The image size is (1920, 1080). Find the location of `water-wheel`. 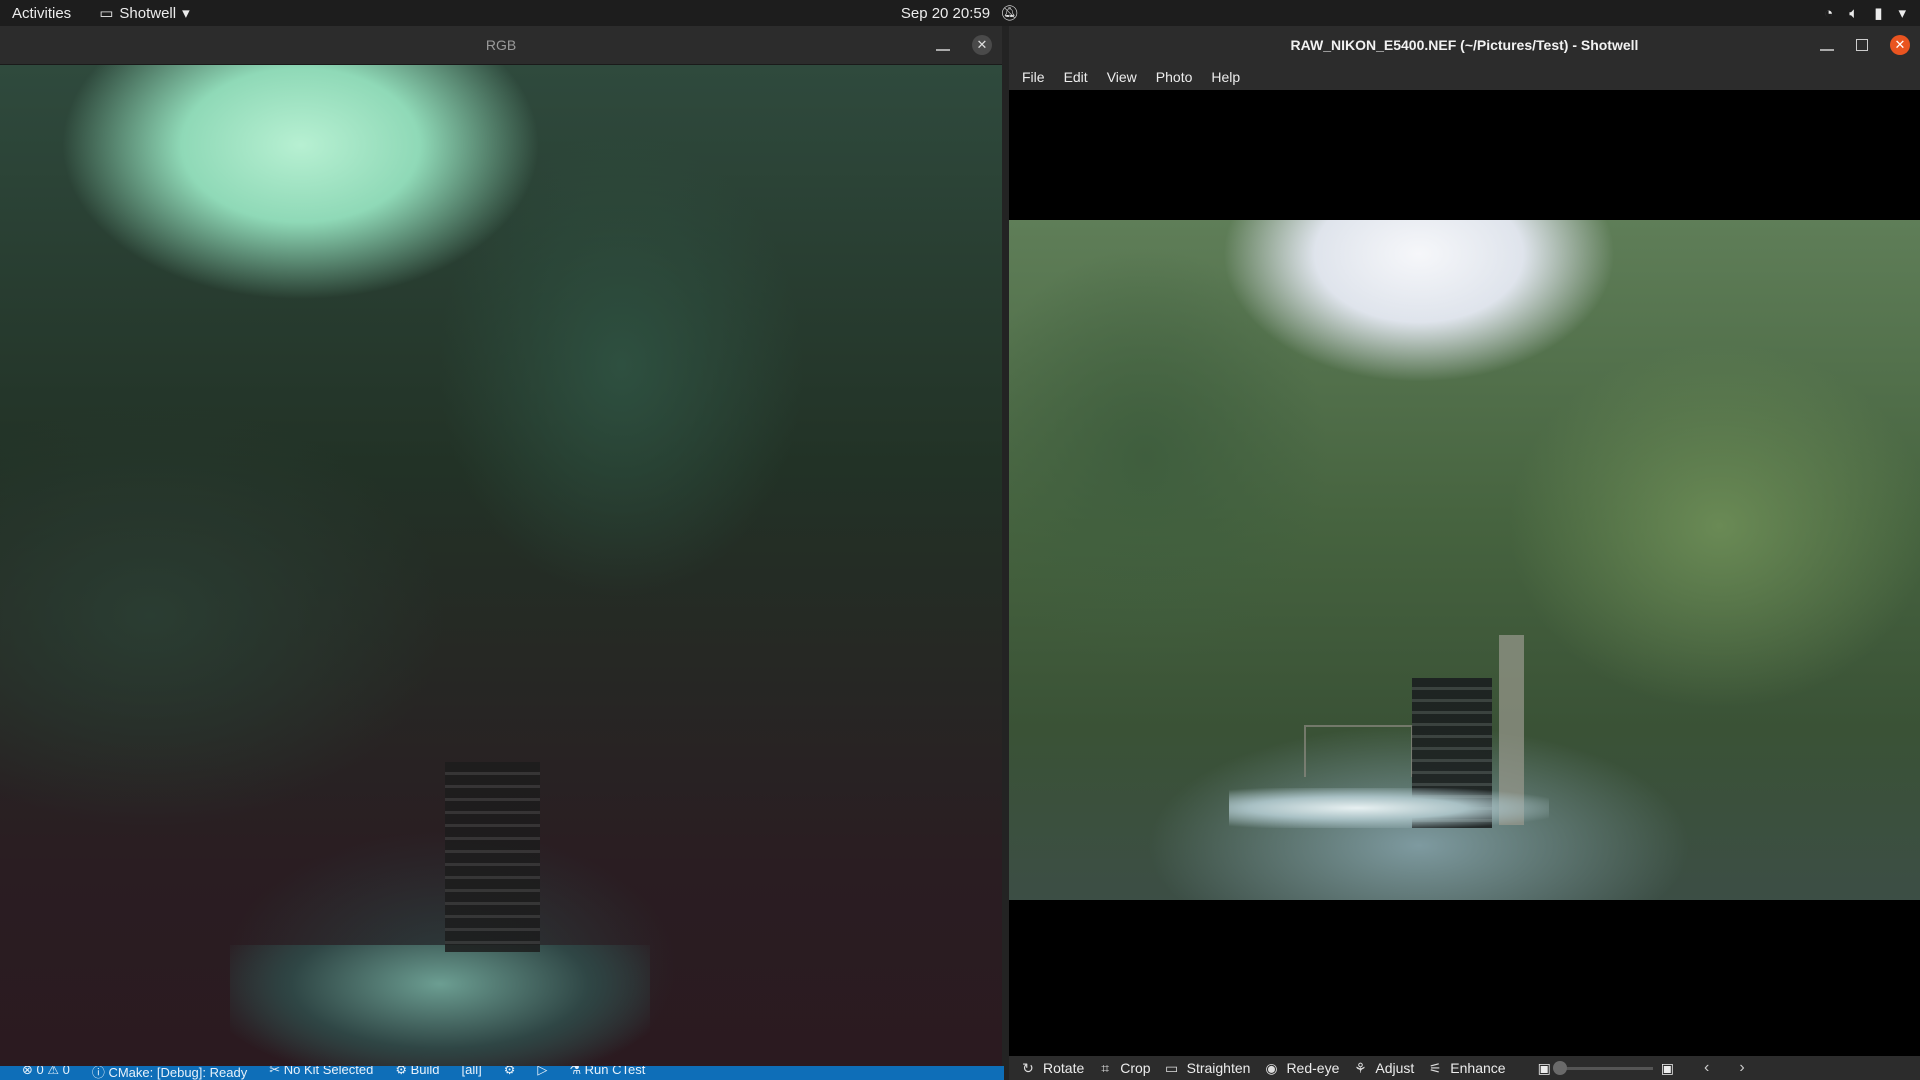

water-wheel is located at coordinates (492, 857).